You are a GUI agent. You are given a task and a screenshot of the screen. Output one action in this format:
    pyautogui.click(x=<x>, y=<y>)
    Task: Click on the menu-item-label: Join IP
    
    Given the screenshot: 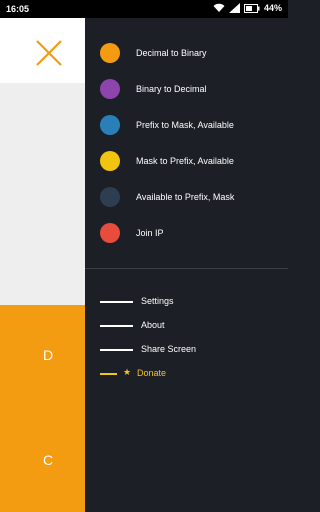 What is the action you would take?
    pyautogui.click(x=150, y=233)
    